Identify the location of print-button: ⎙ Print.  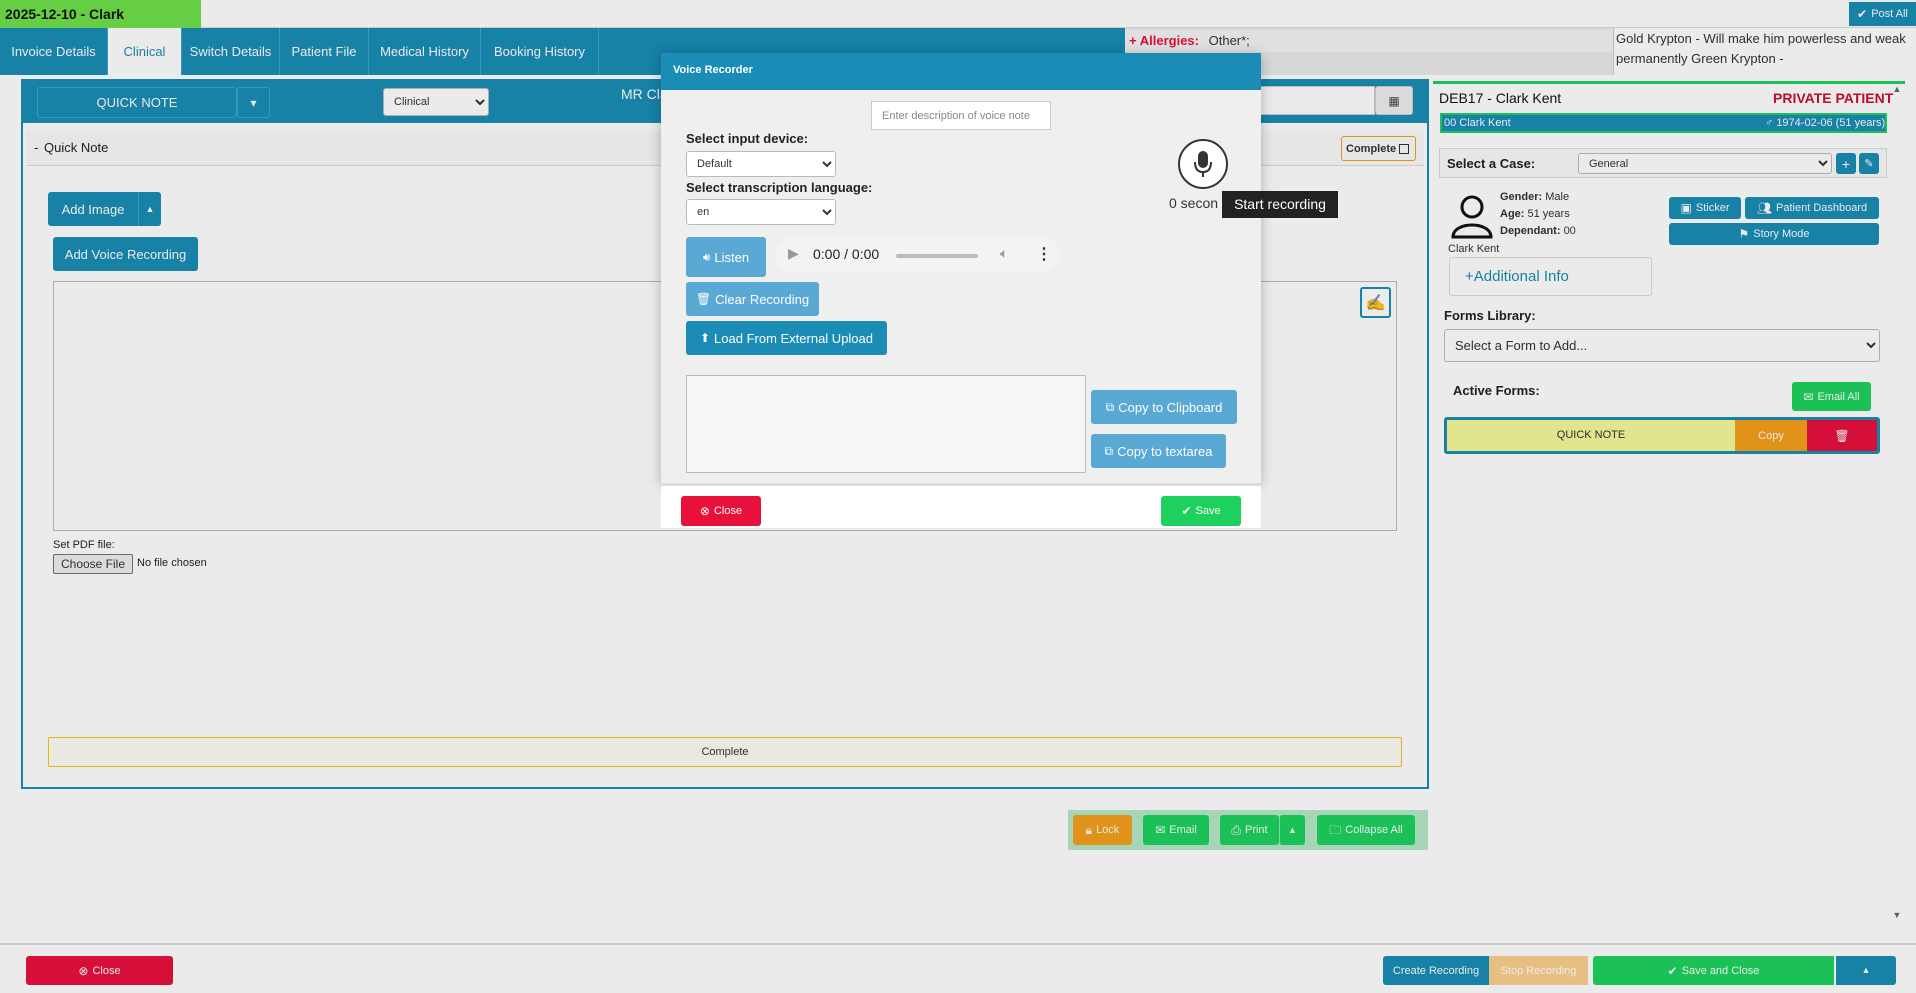
(1249, 830).